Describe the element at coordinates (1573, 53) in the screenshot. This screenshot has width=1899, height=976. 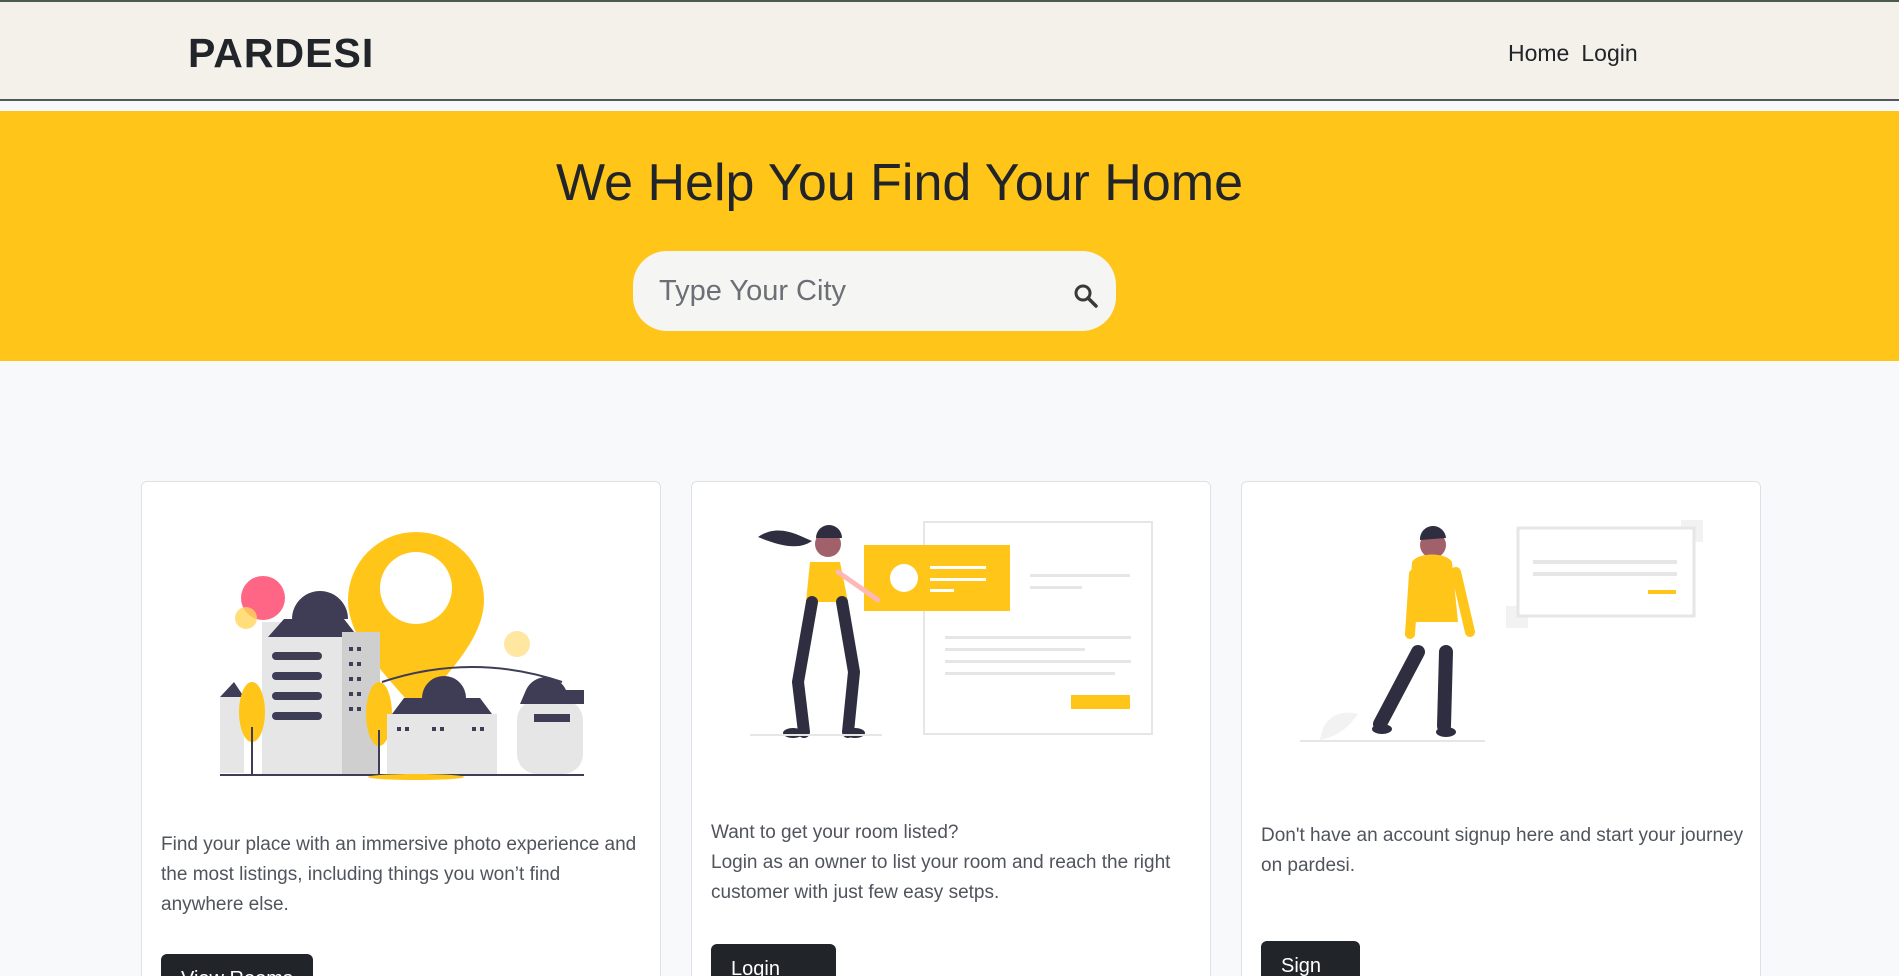
I see `nav-links: Home Login` at that location.